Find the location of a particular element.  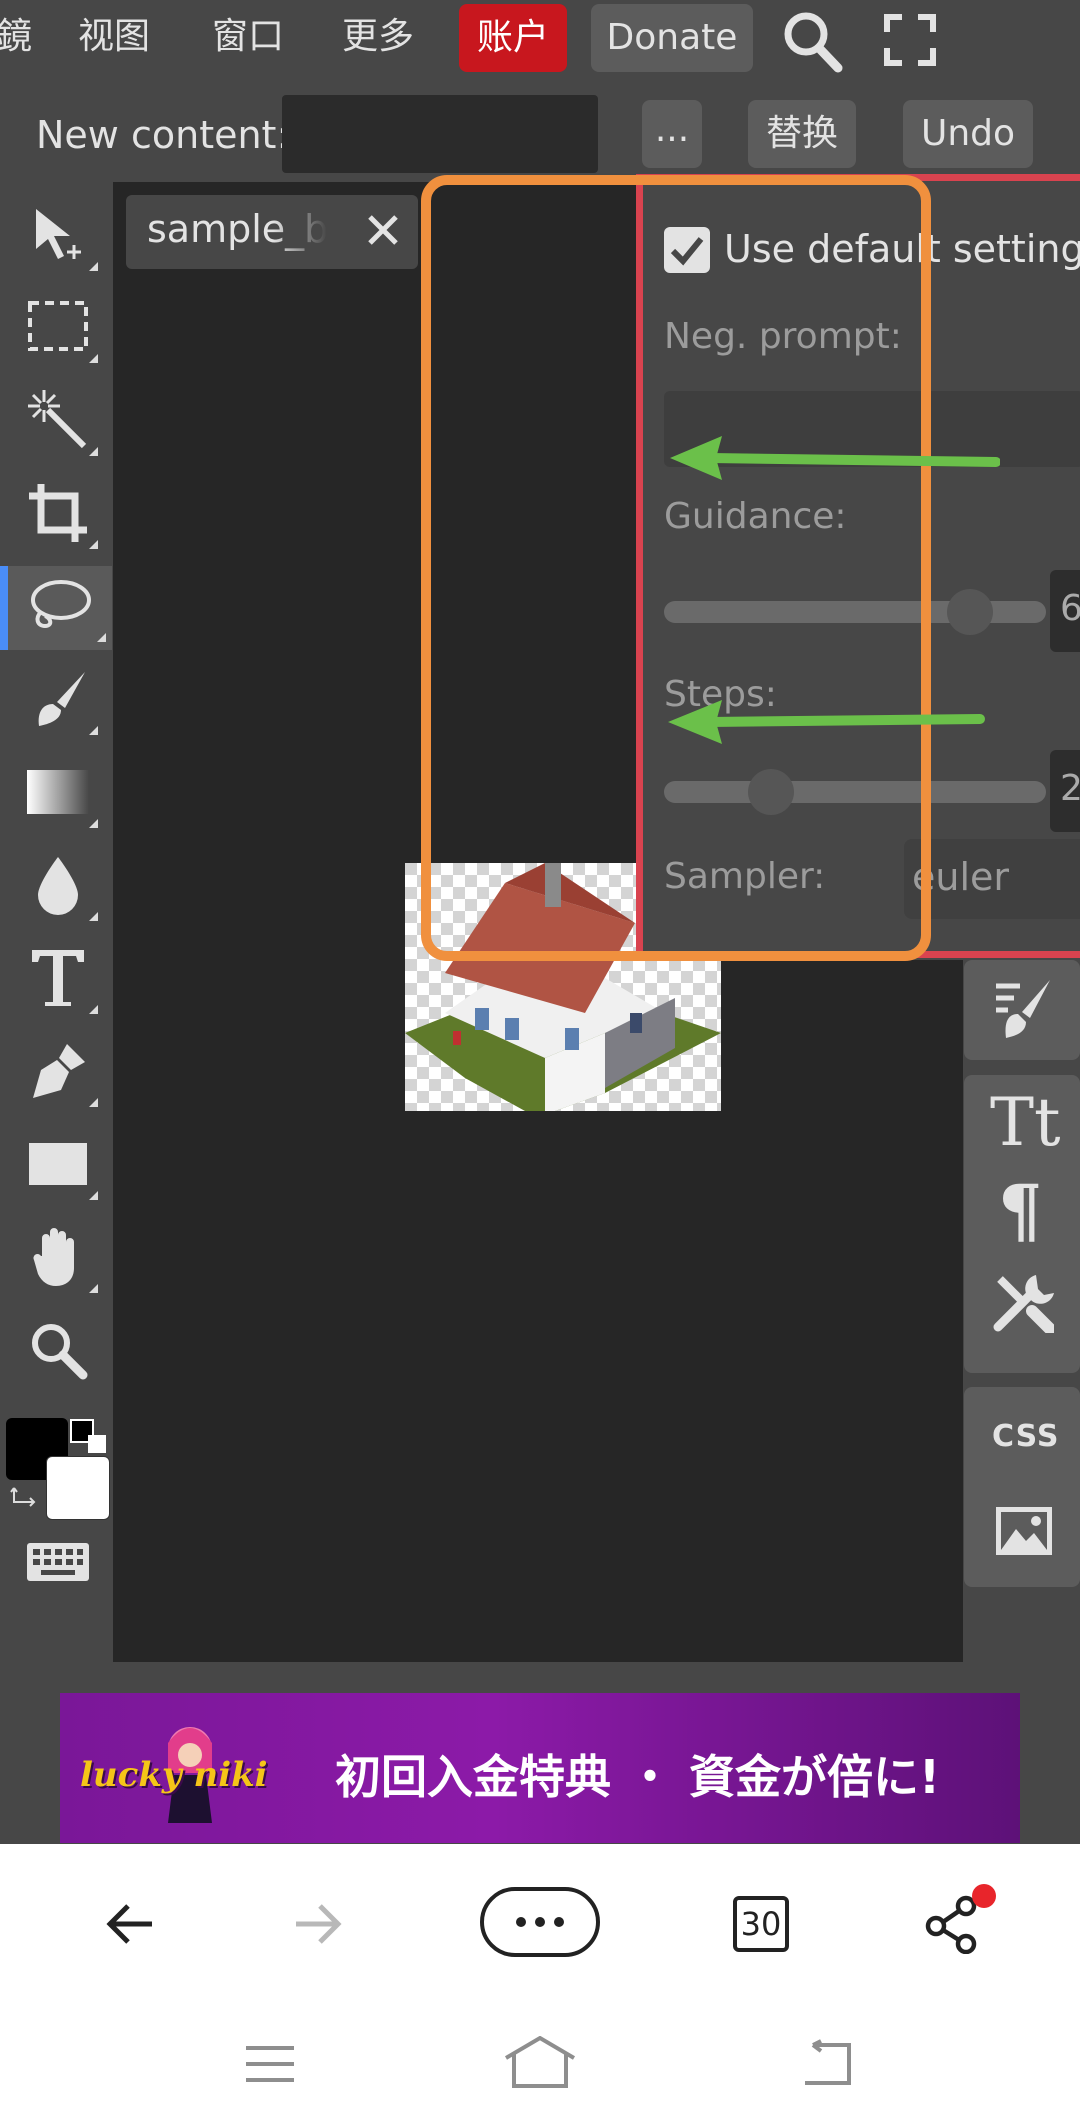

image-icon is located at coordinates (1024, 1533).